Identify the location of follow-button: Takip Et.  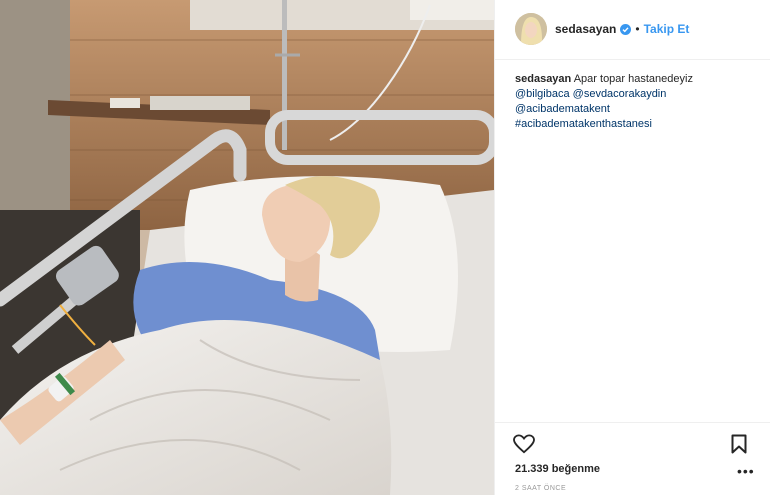
(667, 29).